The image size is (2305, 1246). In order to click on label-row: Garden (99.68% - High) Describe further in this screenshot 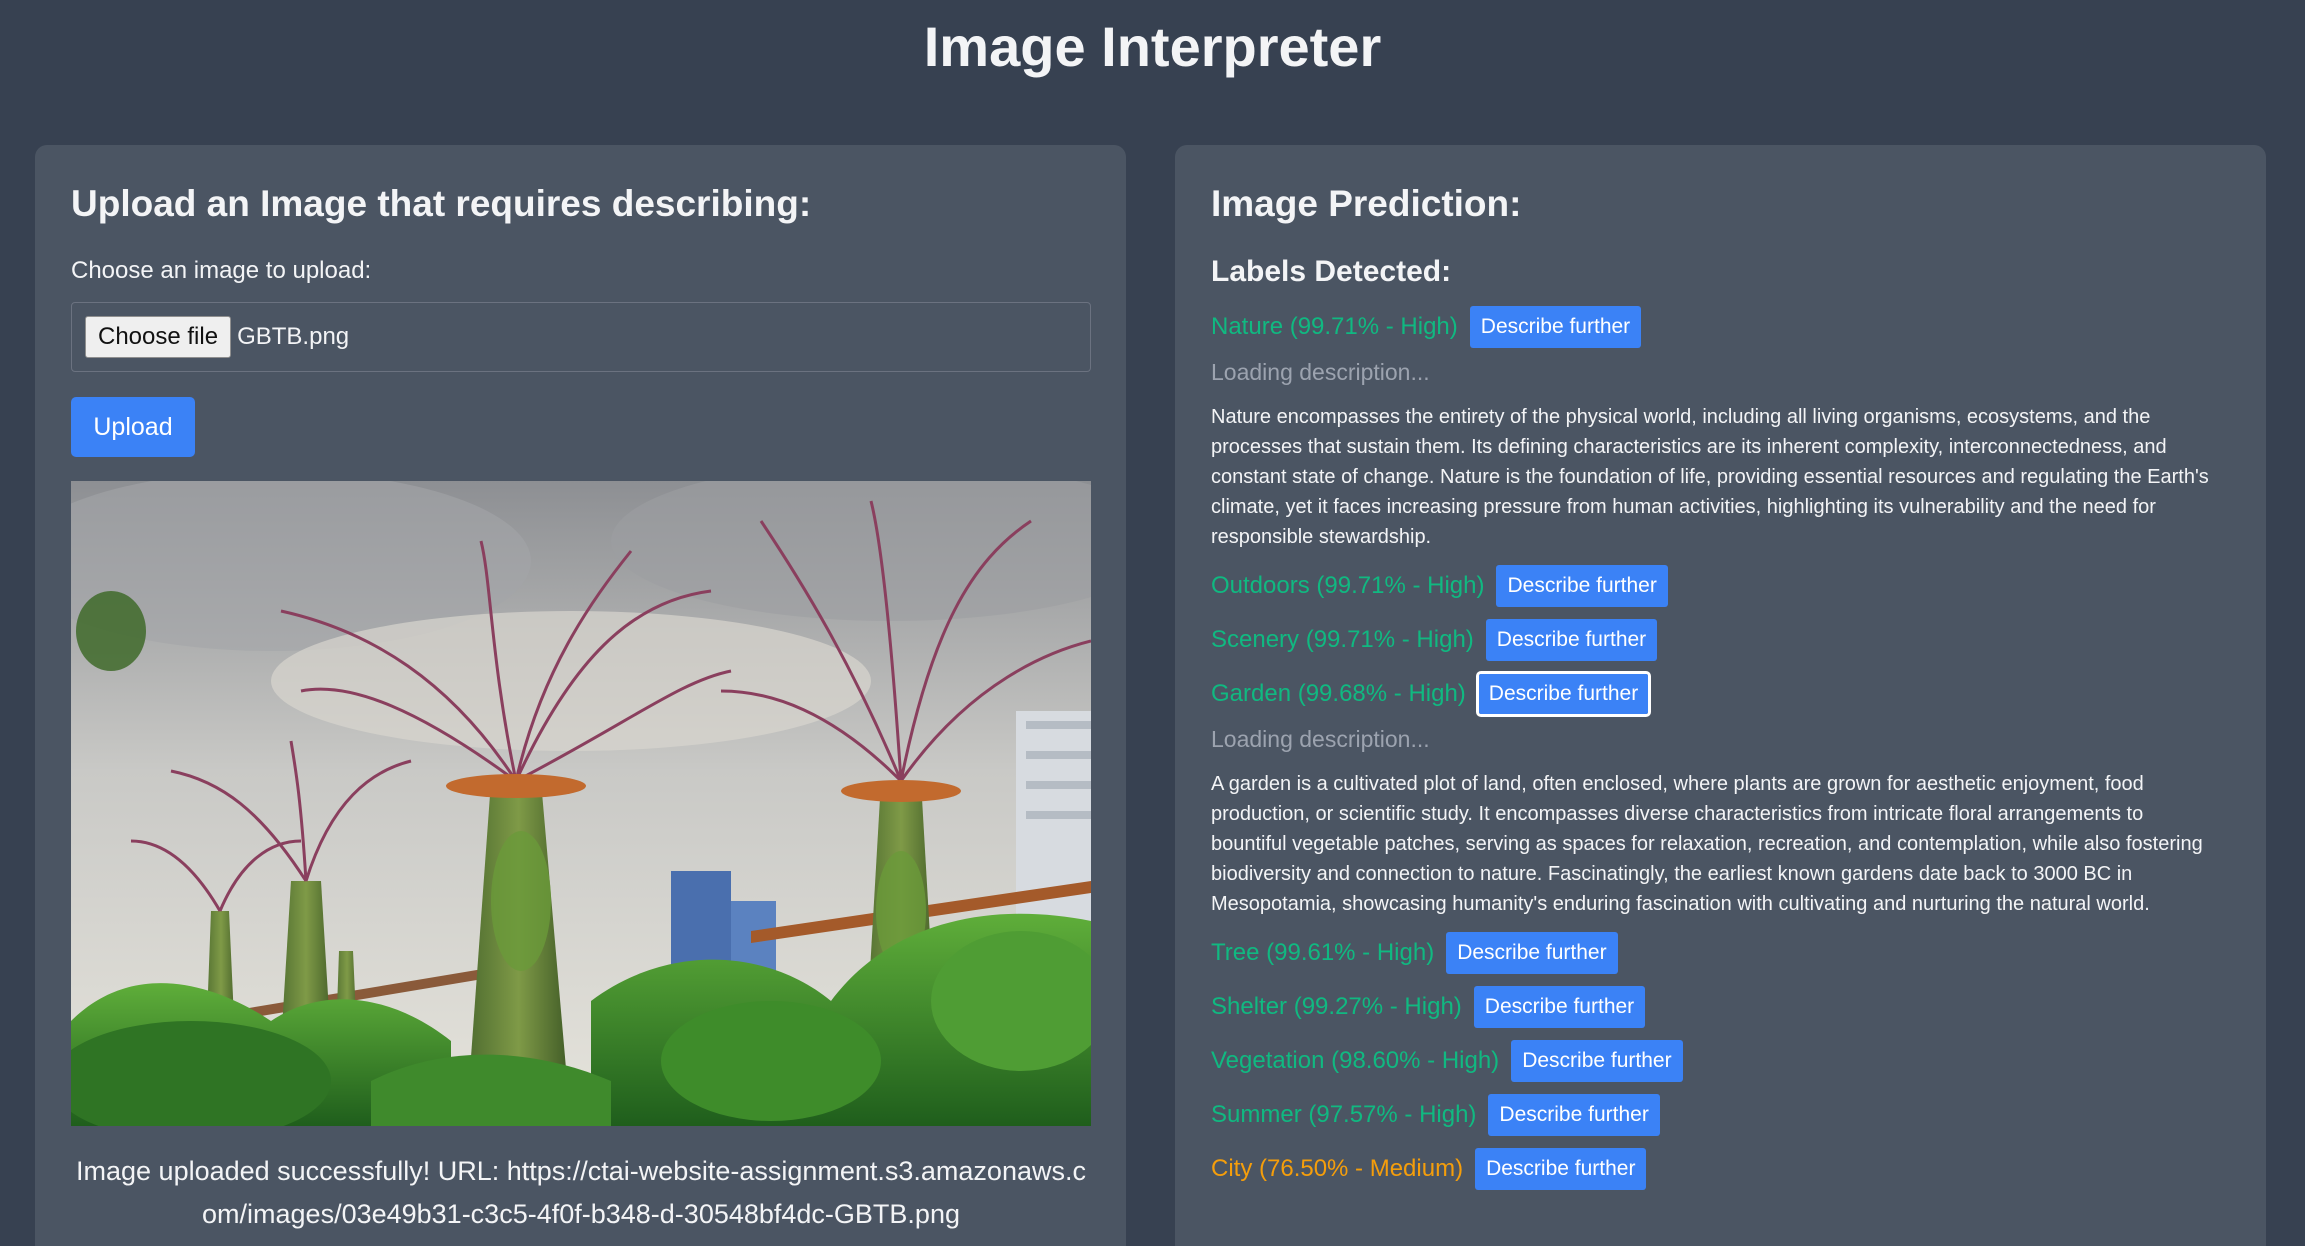, I will do `click(1721, 693)`.